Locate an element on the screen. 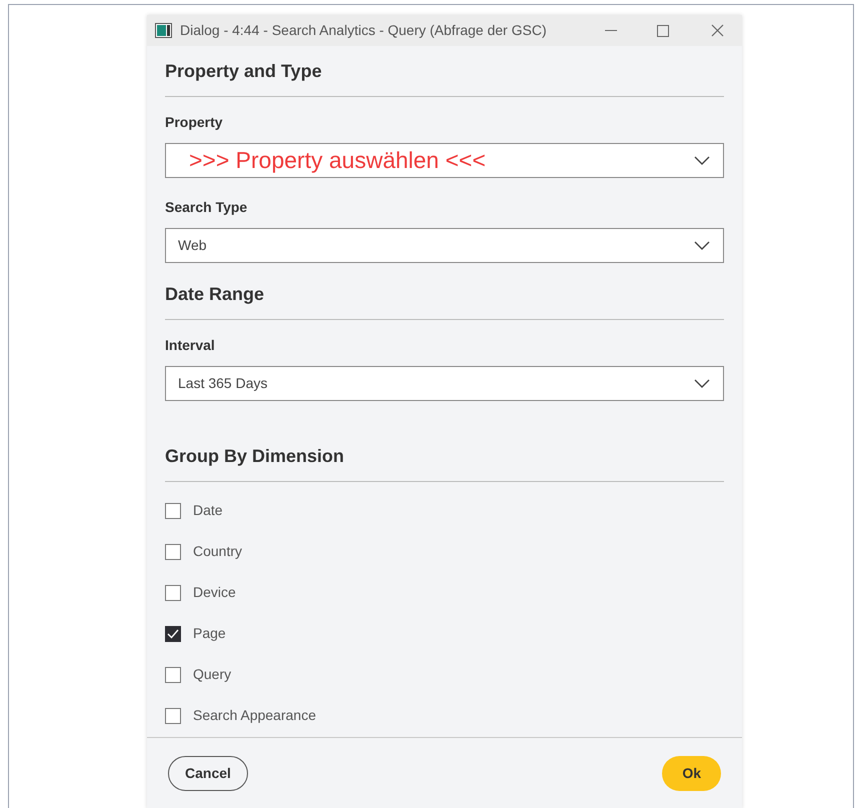  ok-button: Ok is located at coordinates (691, 773).